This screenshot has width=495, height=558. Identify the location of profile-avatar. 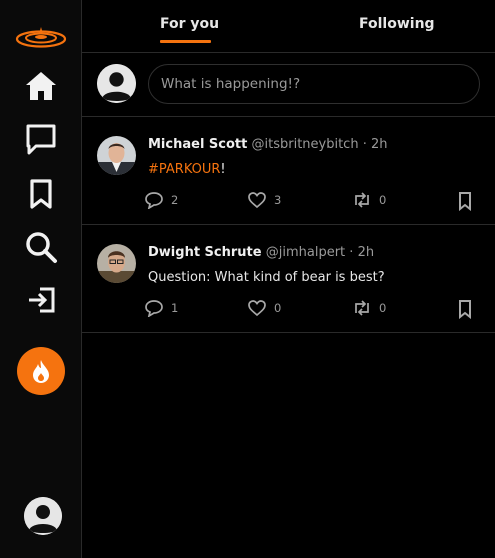
(43, 516).